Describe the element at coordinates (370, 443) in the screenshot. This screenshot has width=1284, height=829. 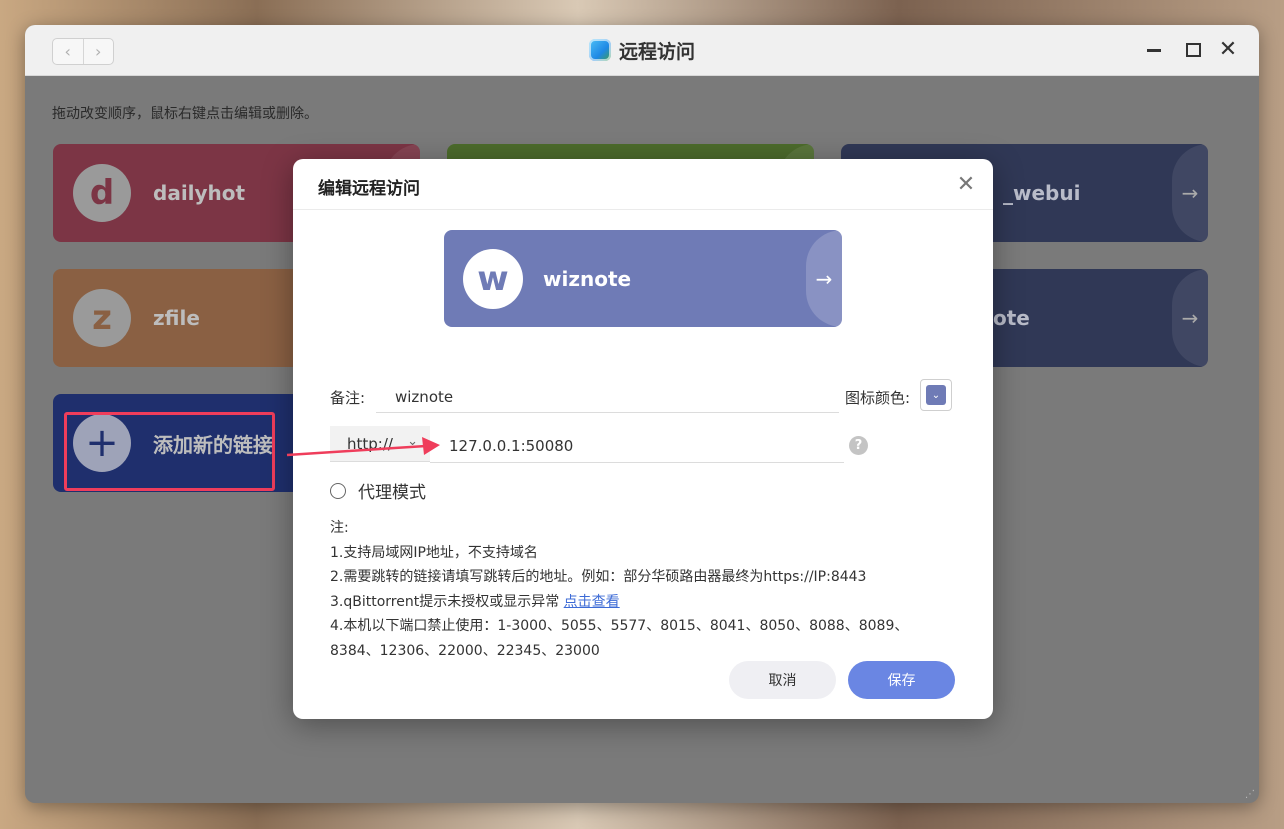
I see `protocol-value: http://` at that location.